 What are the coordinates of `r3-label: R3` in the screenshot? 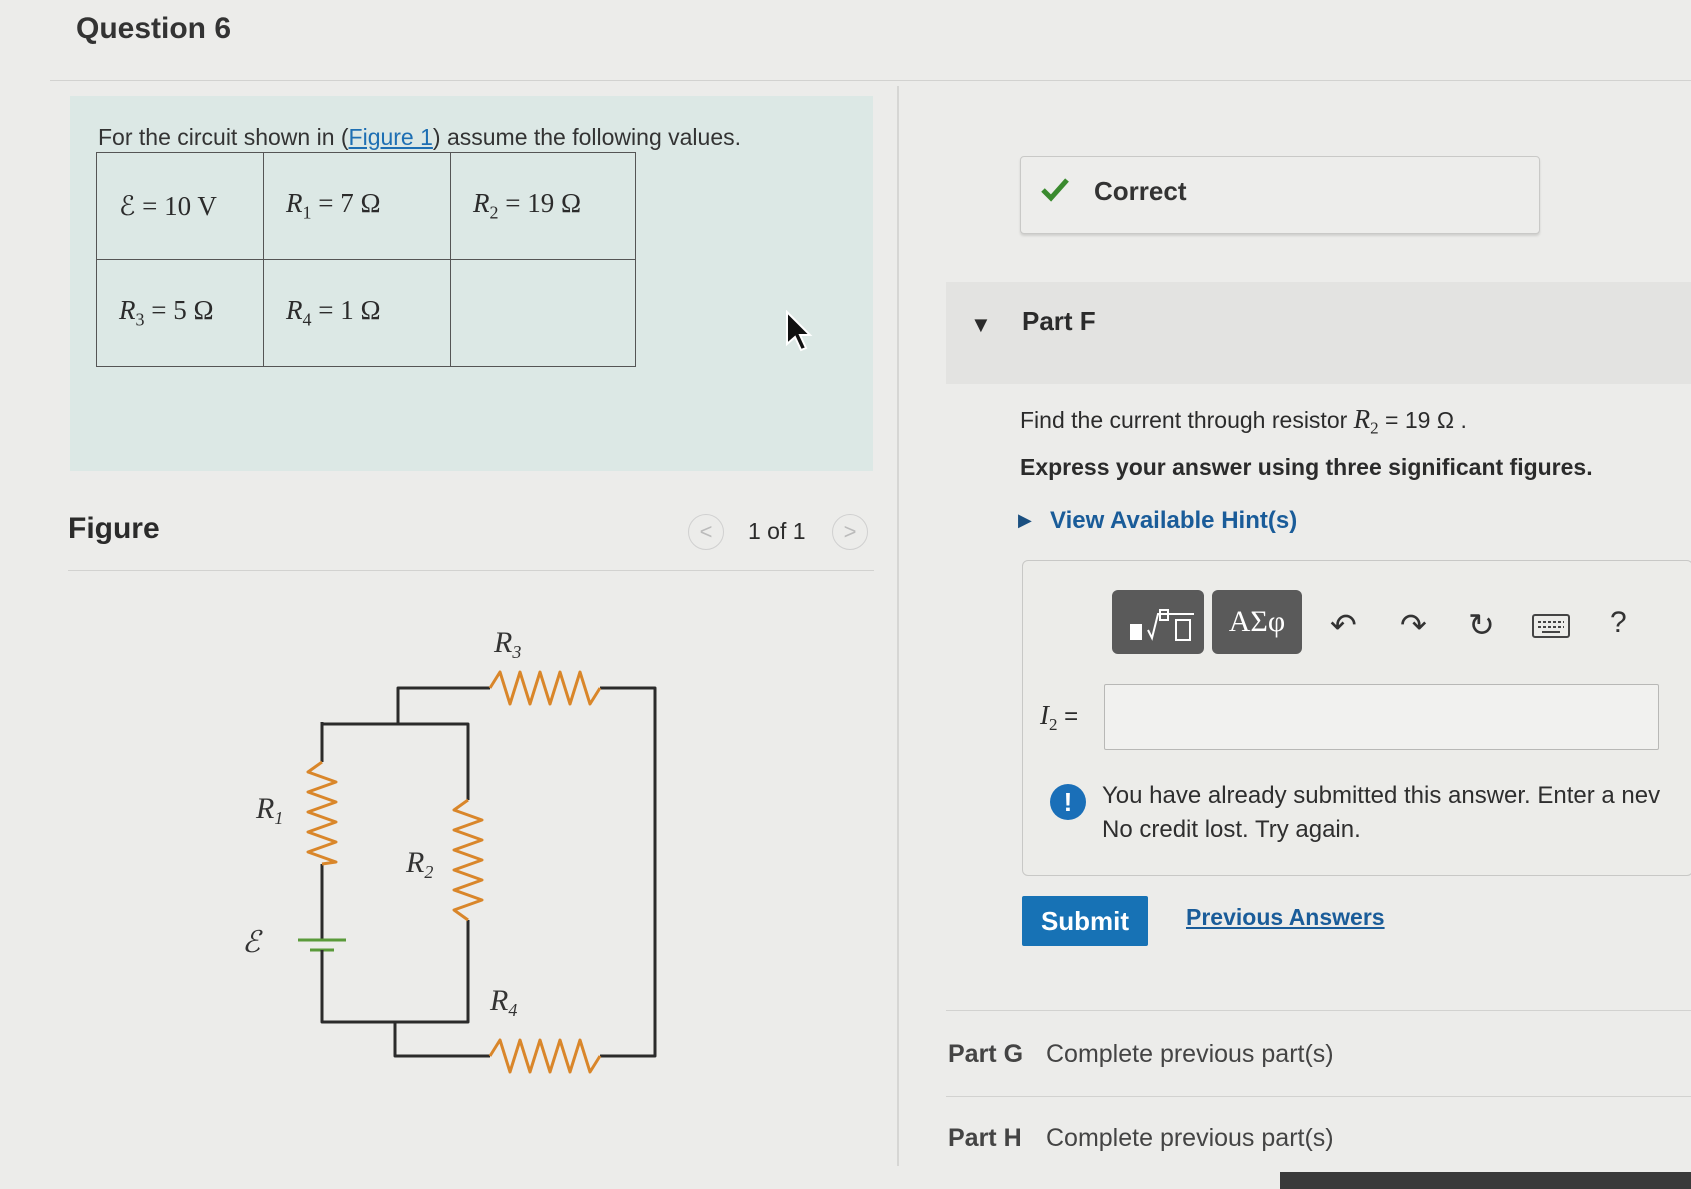 It's located at (507, 644).